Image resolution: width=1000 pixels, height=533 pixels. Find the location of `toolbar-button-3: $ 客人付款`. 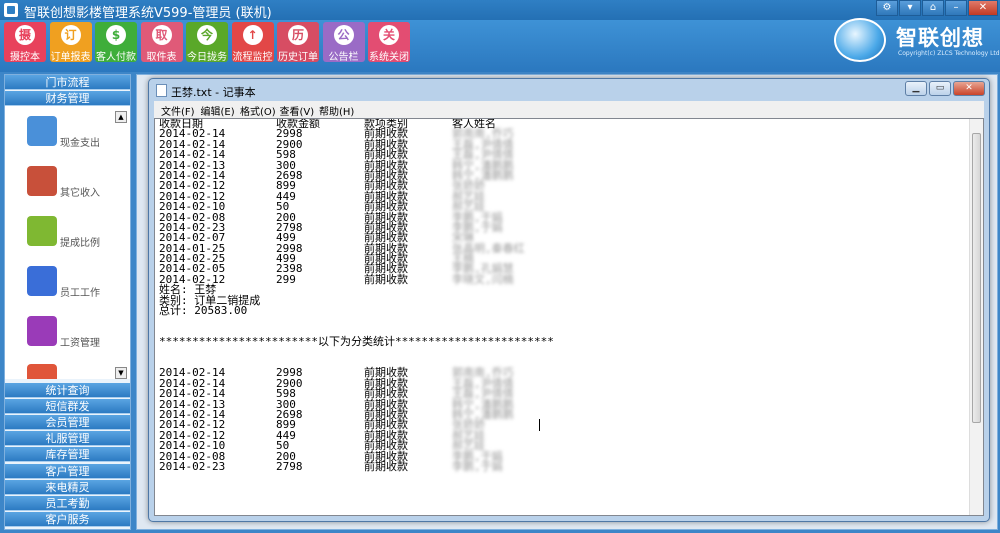

toolbar-button-3: $ 客人付款 is located at coordinates (116, 42).